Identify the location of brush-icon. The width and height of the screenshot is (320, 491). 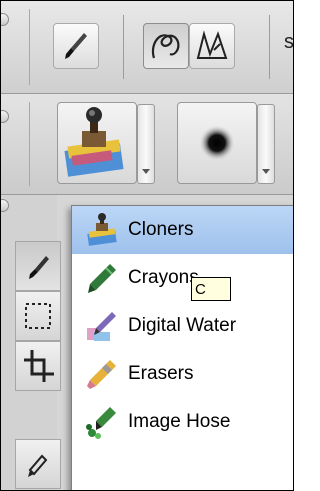
(76, 46).